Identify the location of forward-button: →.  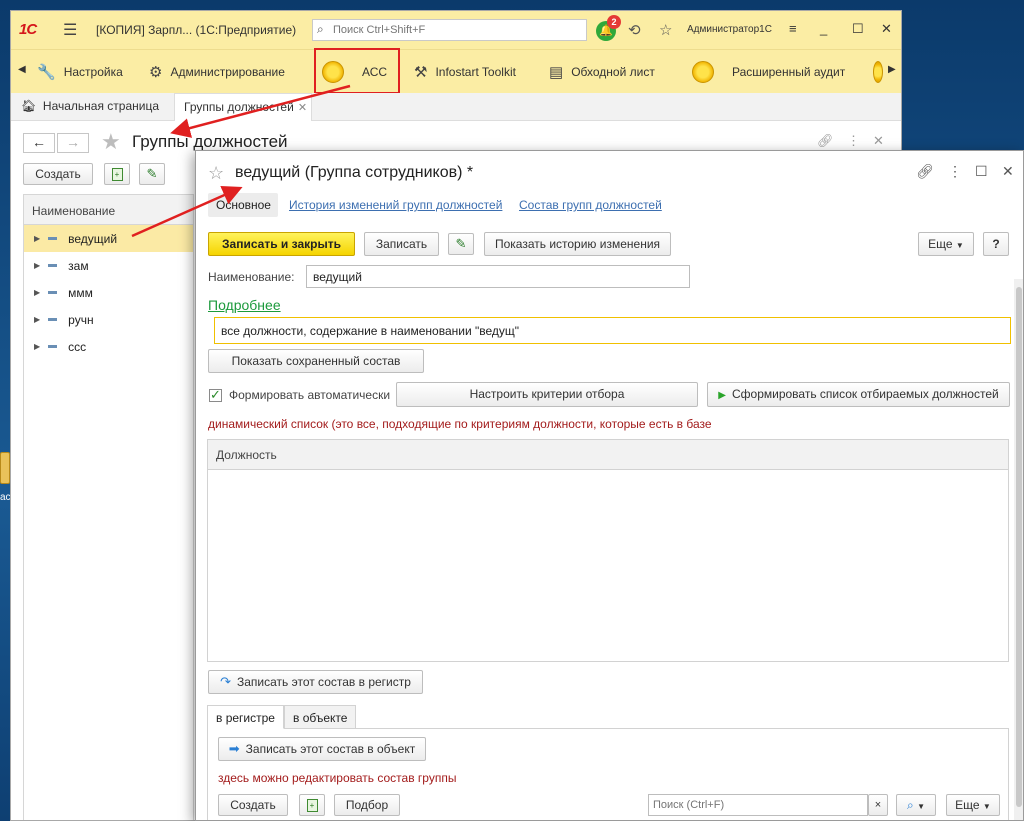
(73, 143).